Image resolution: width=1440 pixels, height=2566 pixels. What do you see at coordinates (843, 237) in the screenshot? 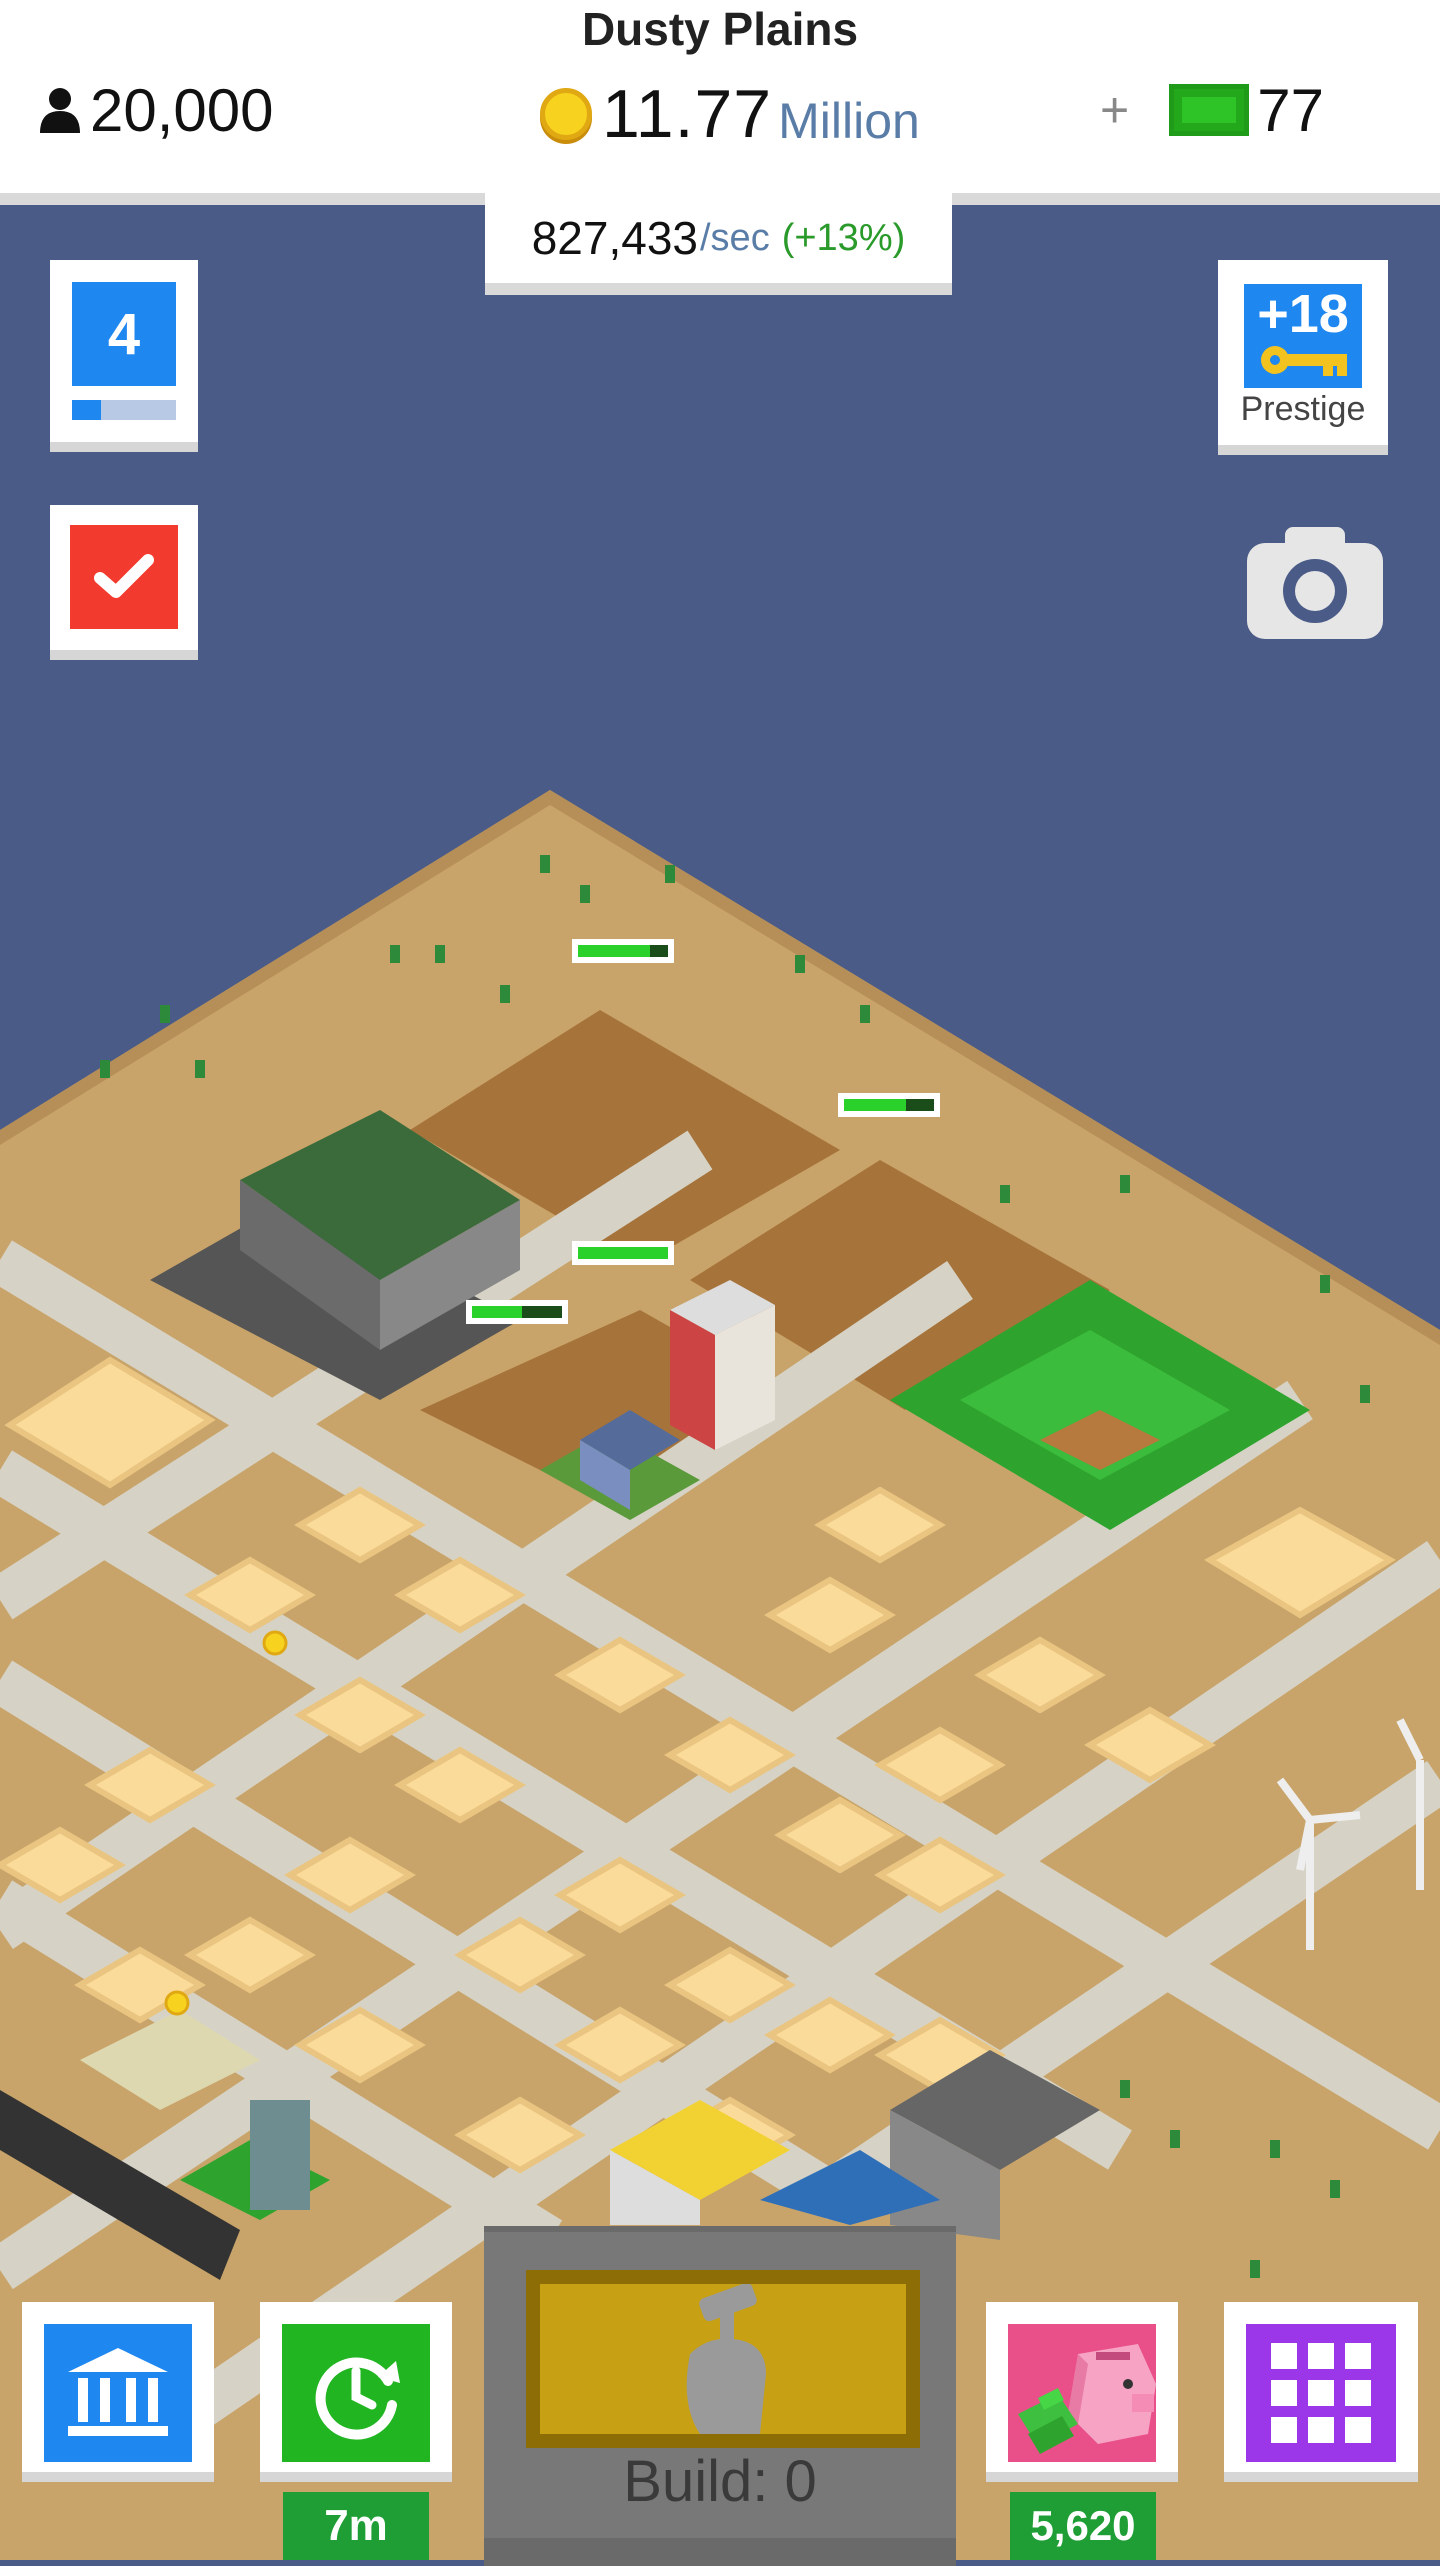
I see `income-rate-bonus: (+13%)` at bounding box center [843, 237].